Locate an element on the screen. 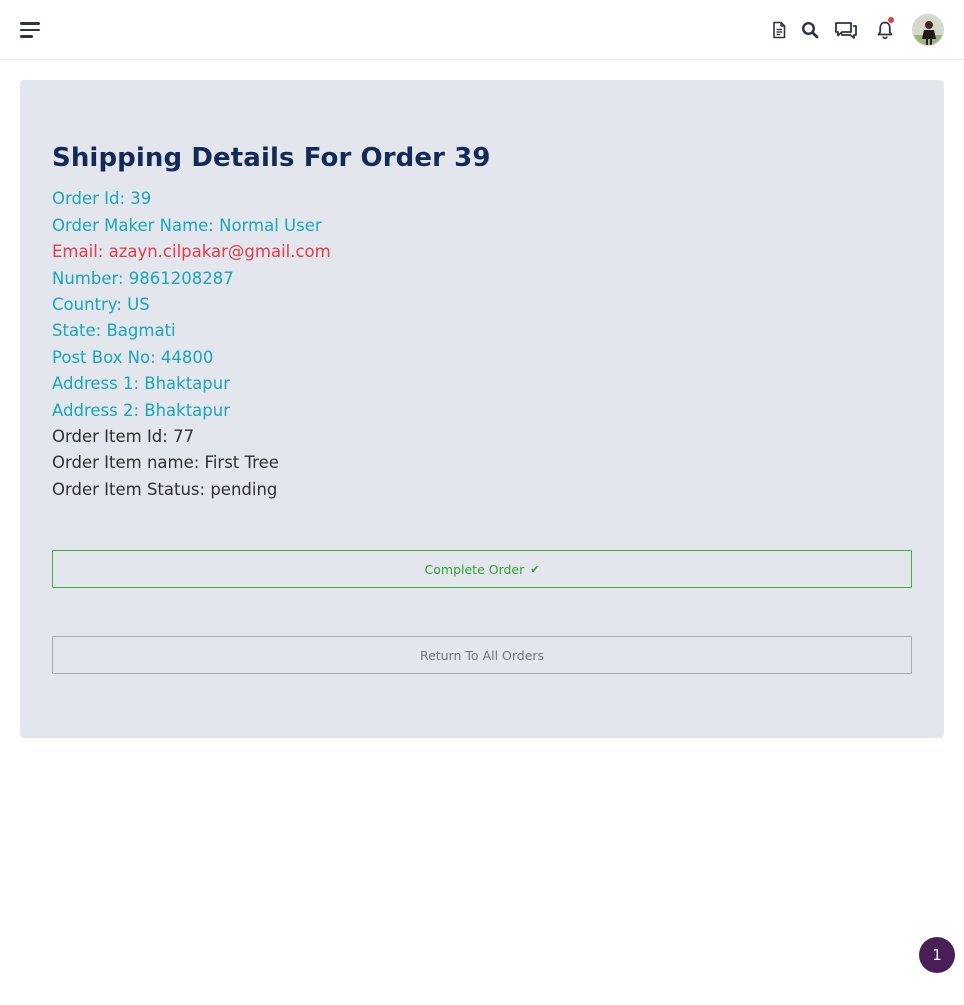 This screenshot has width=964, height=1005. user-avatar is located at coordinates (928, 30).